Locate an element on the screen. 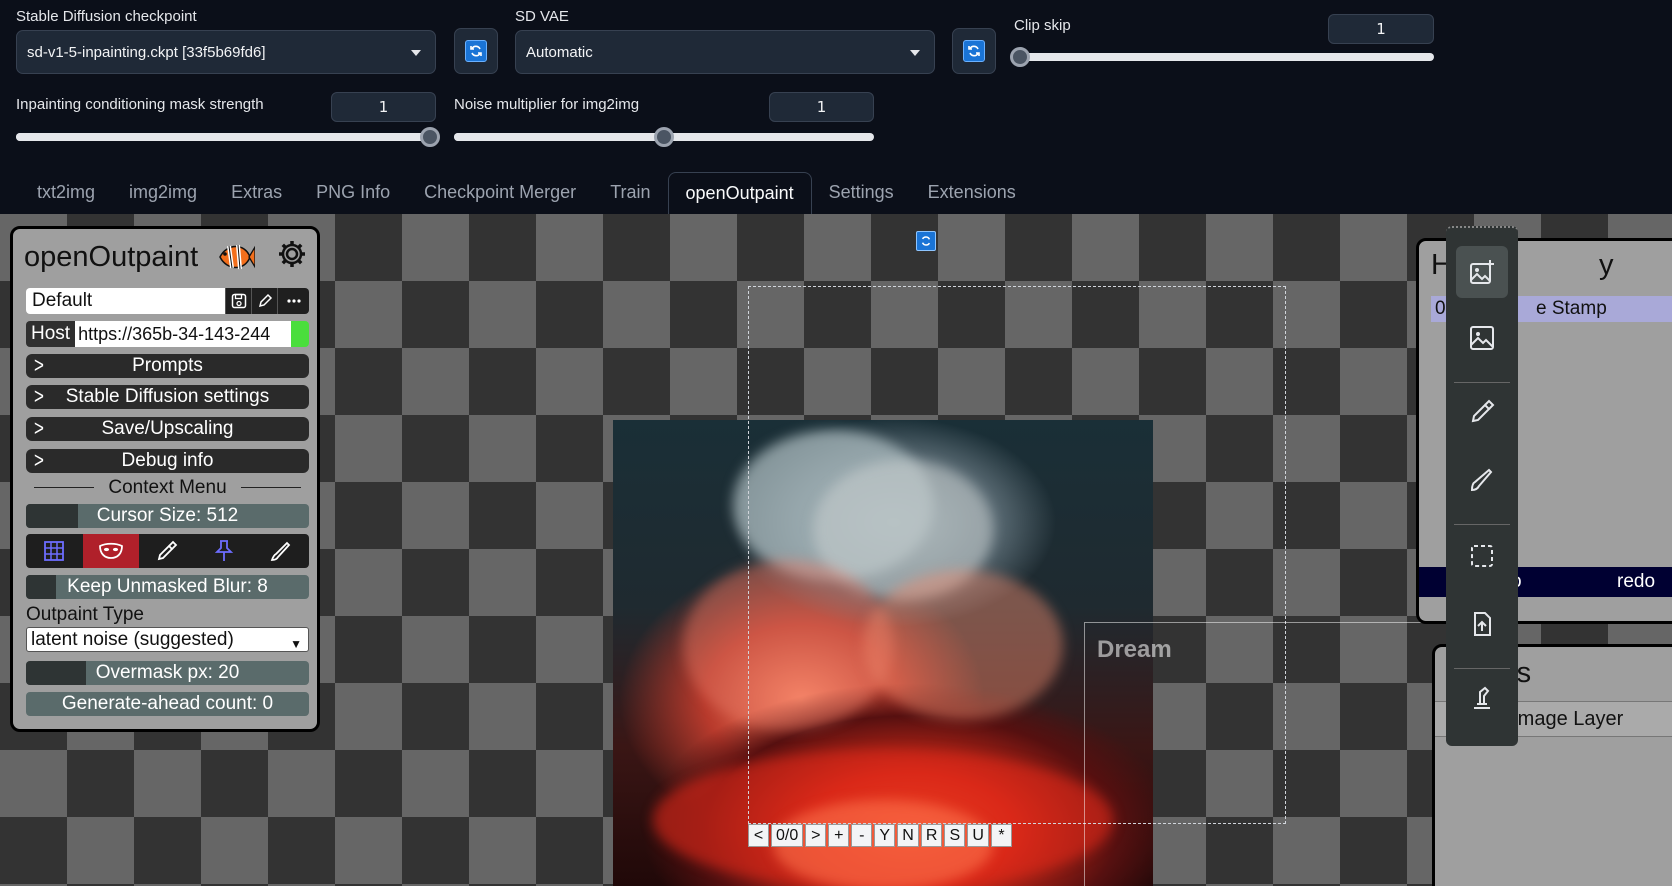 Image resolution: width=1672 pixels, height=886 pixels. overmask-slider: Overmask px: 20 is located at coordinates (167, 673).